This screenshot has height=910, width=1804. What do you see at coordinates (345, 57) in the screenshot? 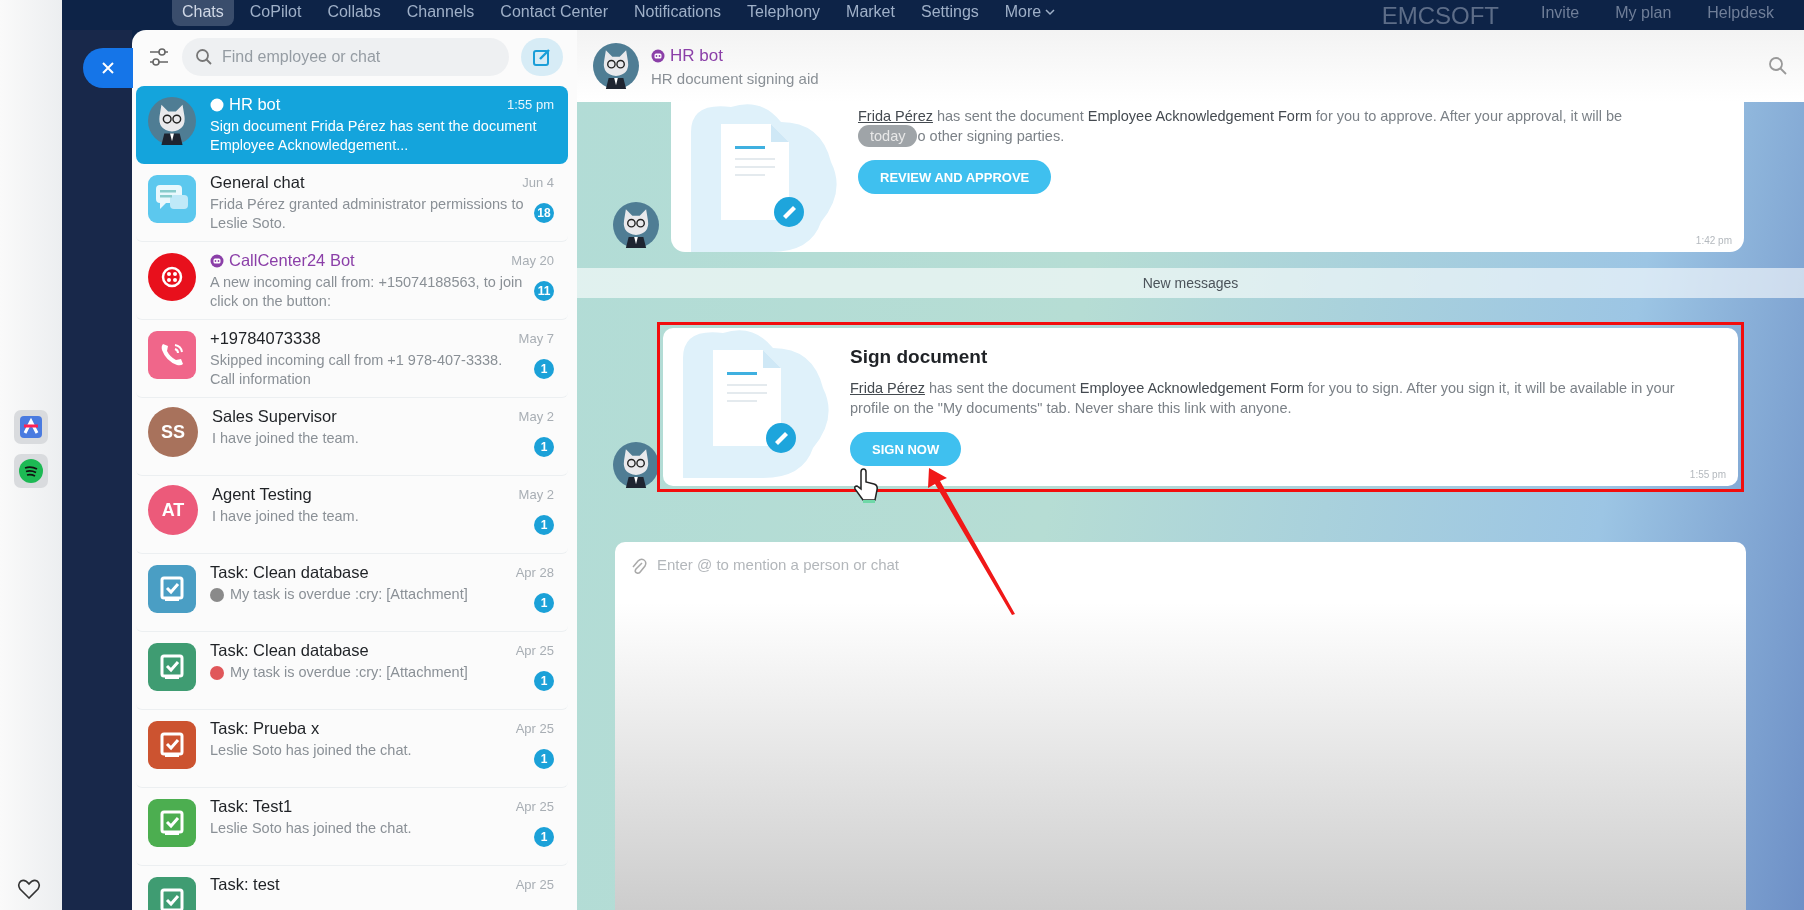
I see `search-field: Find employee or chat` at bounding box center [345, 57].